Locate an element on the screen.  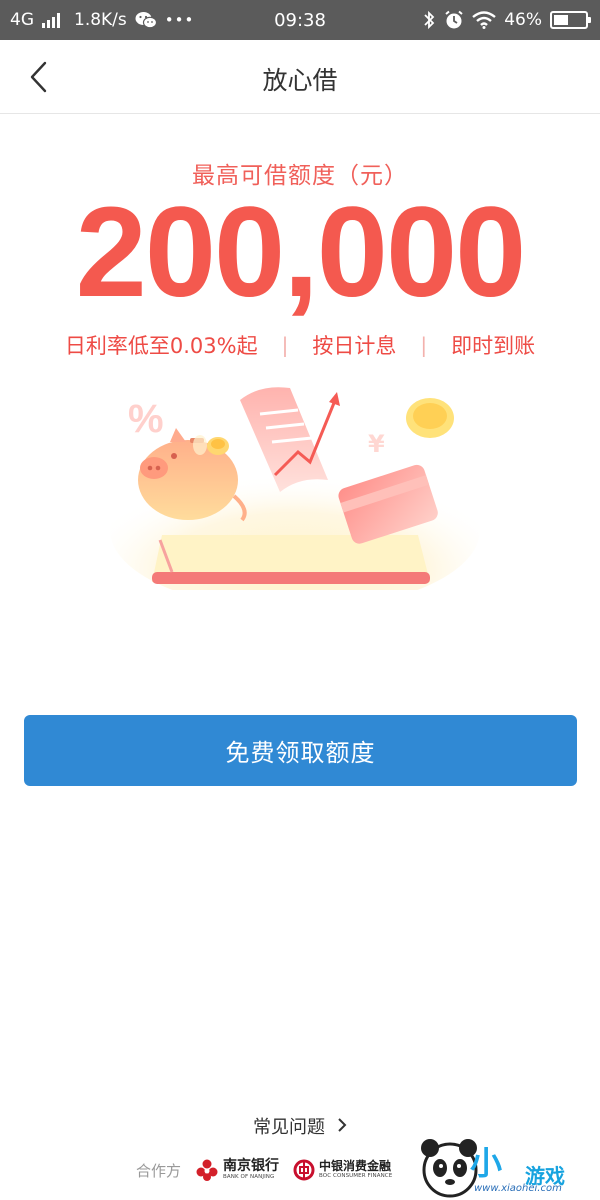
status-right: 46% is located at coordinates (506, 20).